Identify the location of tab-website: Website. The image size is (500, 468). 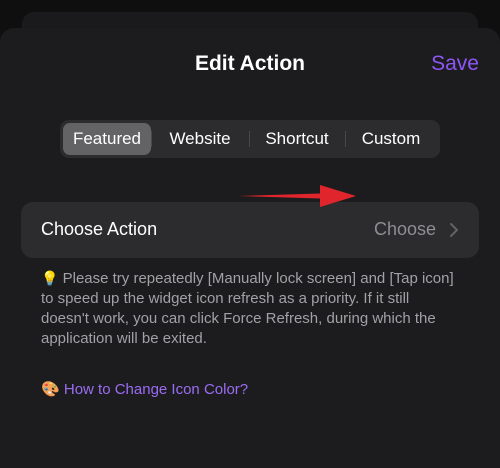
(200, 139).